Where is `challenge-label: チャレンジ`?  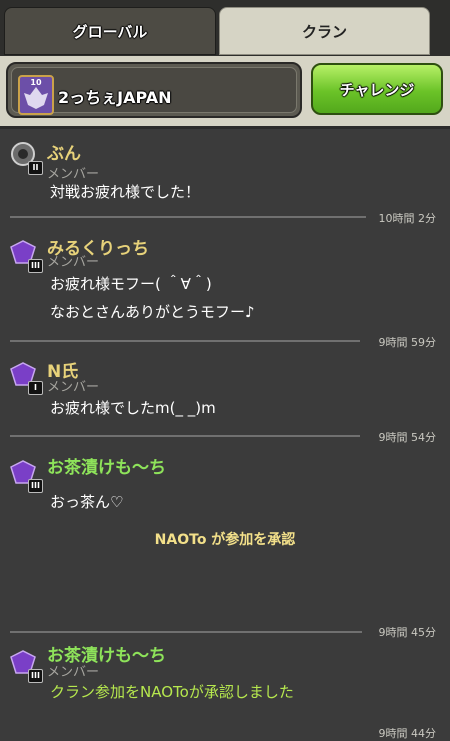
challenge-label: チャレンジ is located at coordinates (377, 89).